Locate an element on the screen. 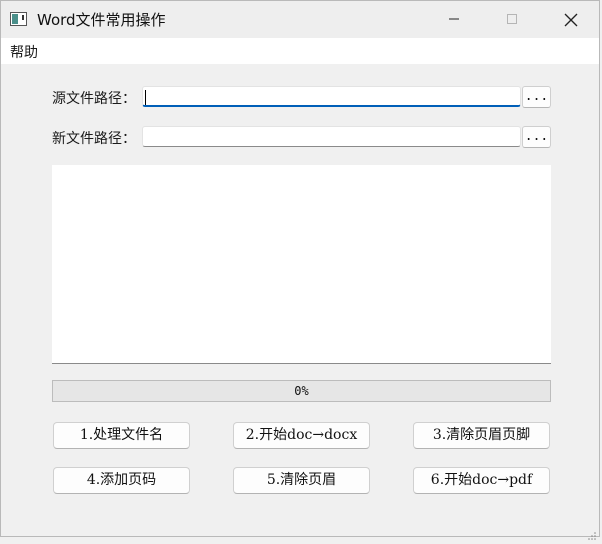 The width and height of the screenshot is (602, 544). minimize-icon is located at coordinates (454, 19).